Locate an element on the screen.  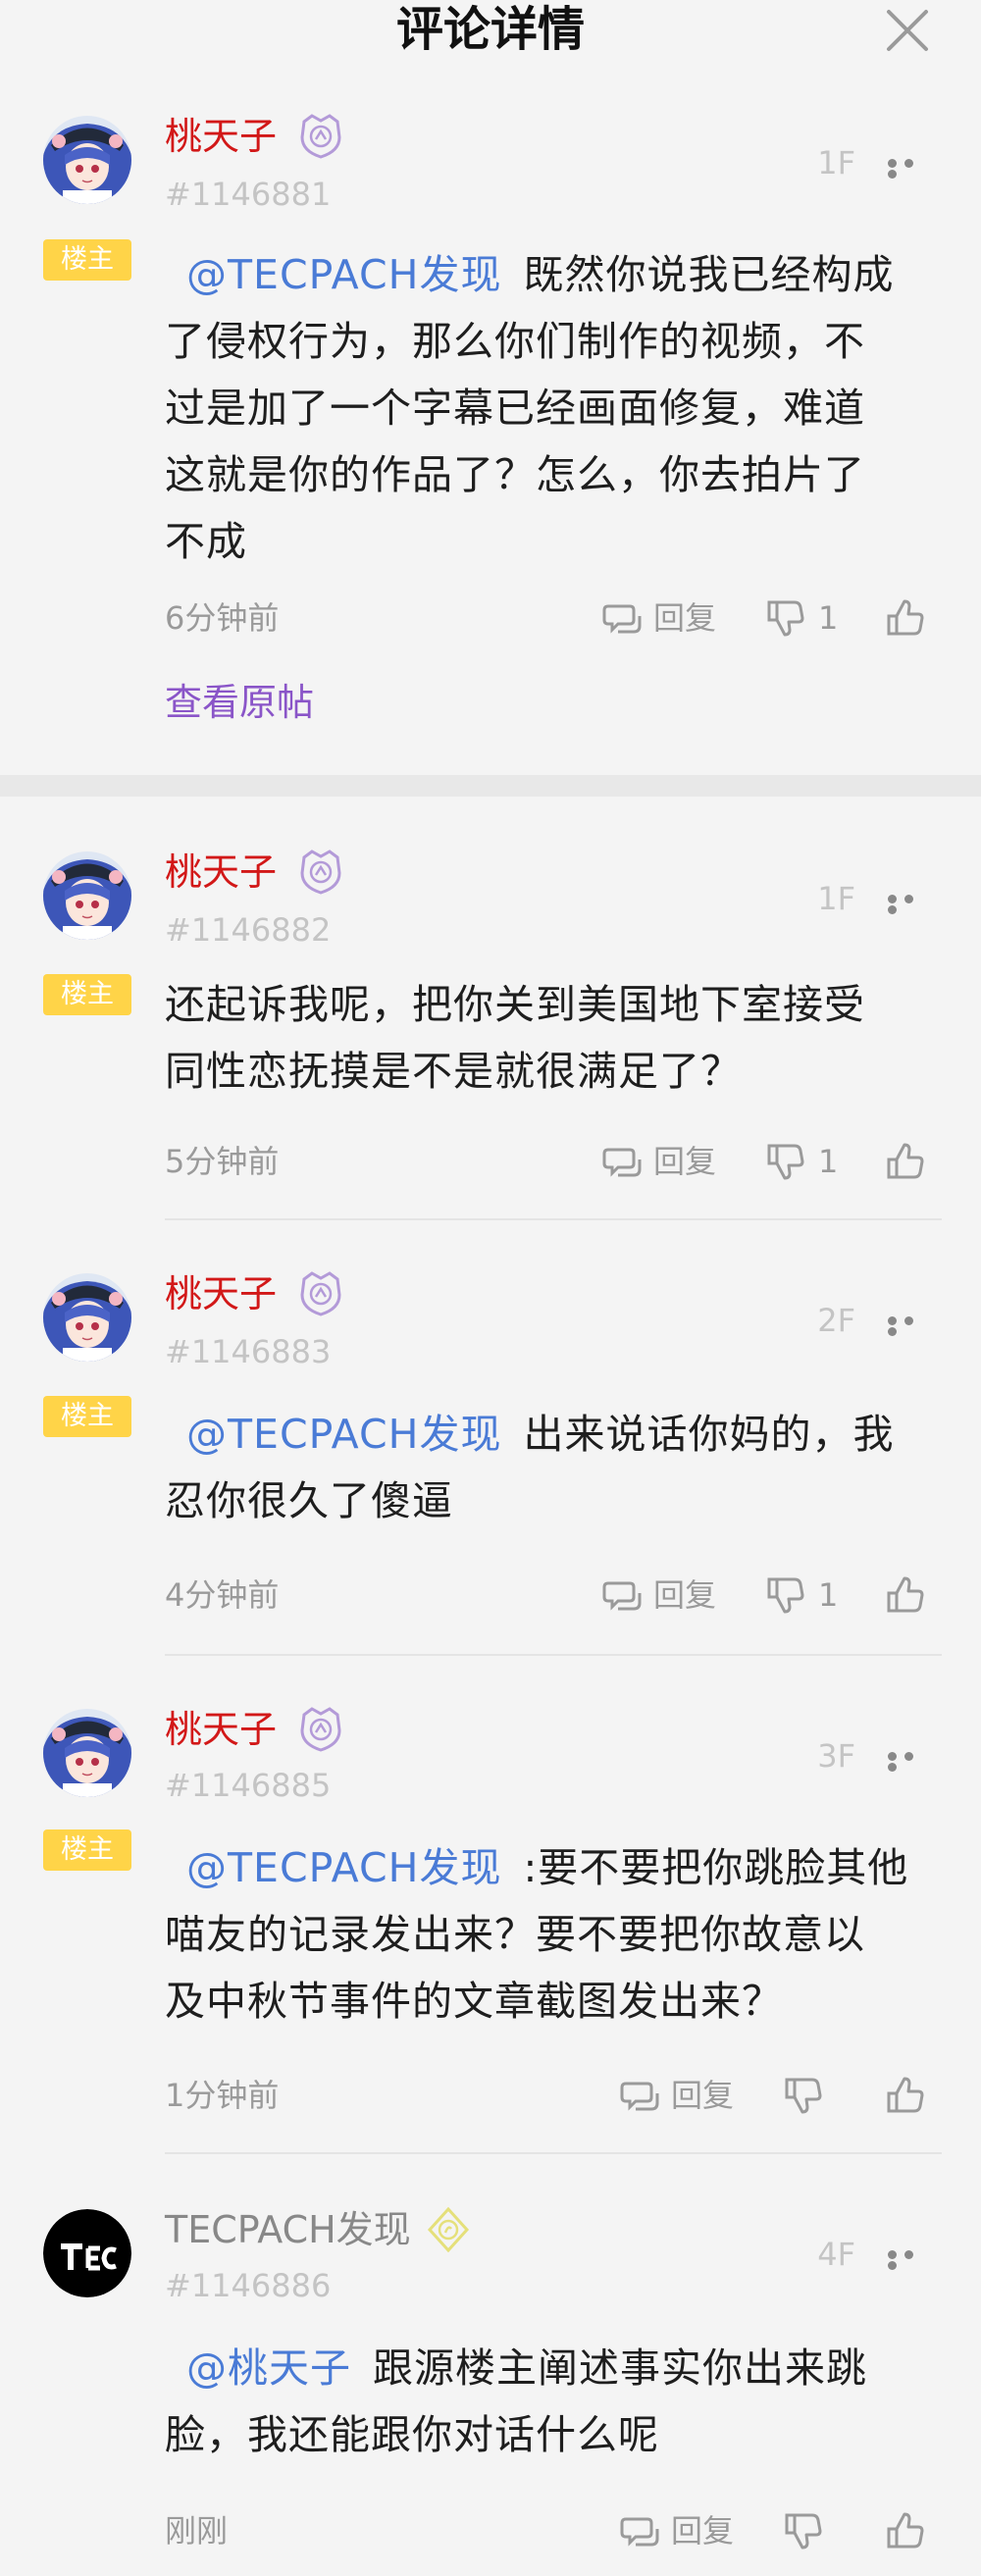
comment-line: :要不要把你跳脸其他 is located at coordinates (716, 1867).